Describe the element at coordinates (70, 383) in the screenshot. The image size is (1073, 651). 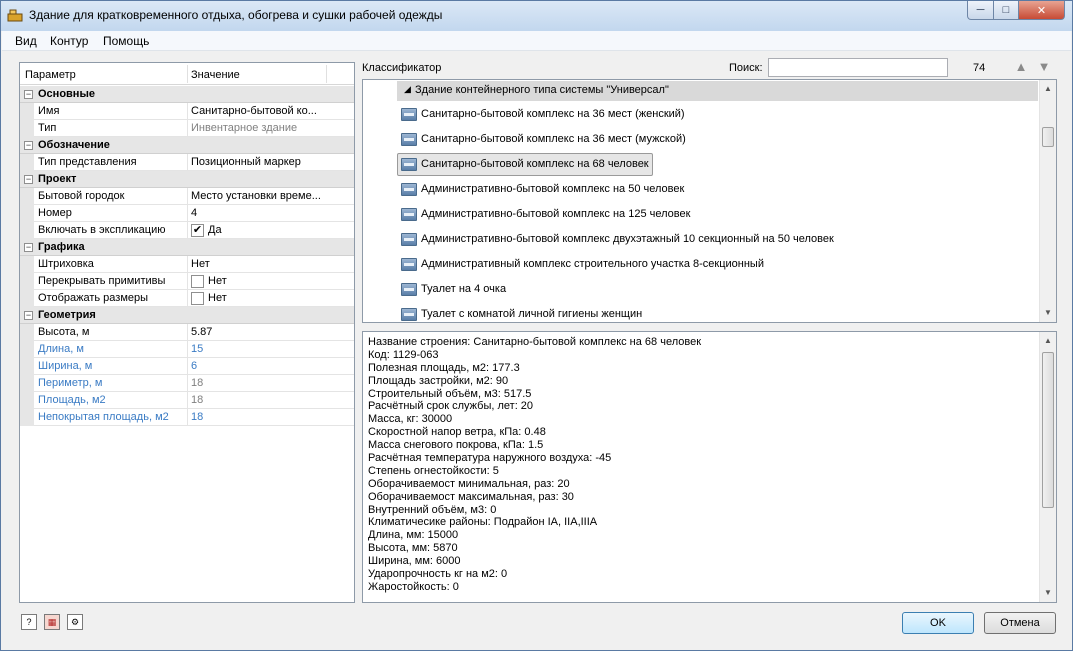
I see `property-name: Периметр, м` at that location.